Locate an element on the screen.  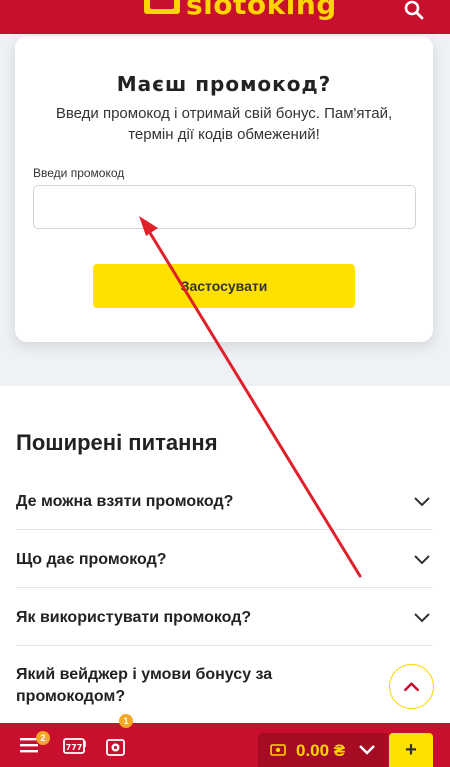
apply-button: Застосувати is located at coordinates (224, 286).